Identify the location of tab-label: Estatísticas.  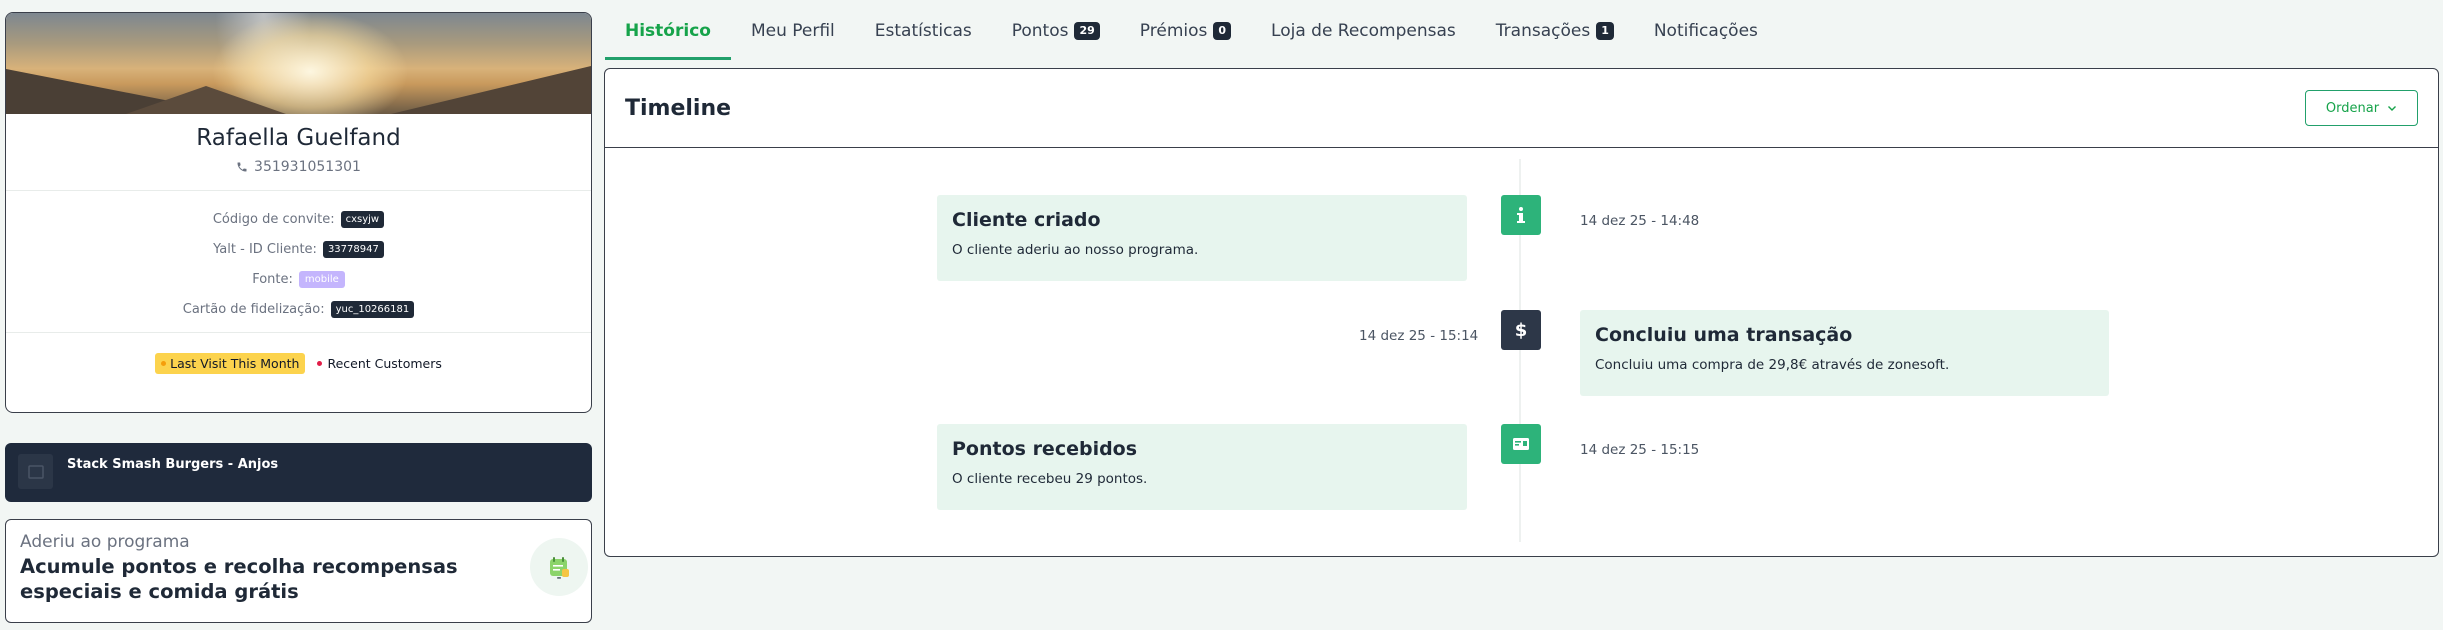
(923, 31).